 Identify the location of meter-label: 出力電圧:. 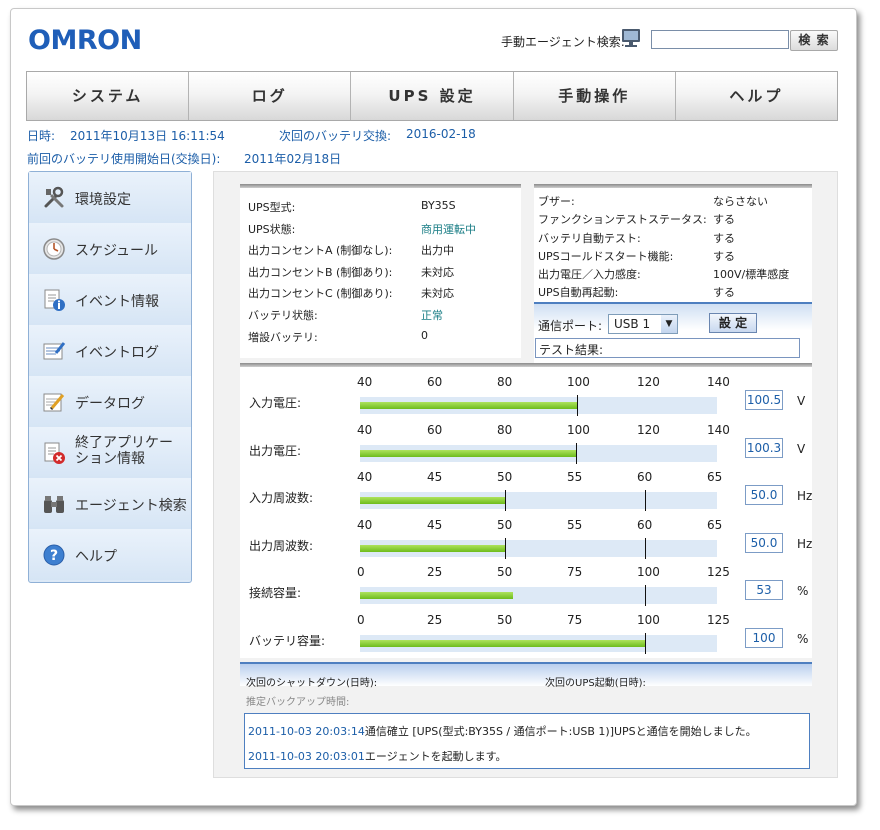
(275, 451).